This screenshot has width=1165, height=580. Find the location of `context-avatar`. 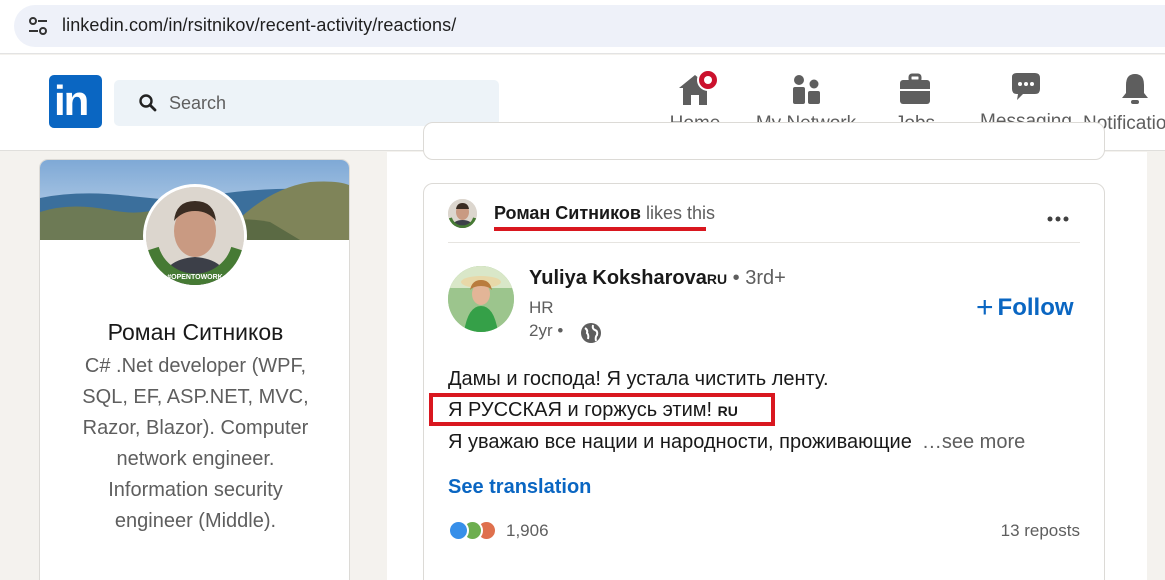

context-avatar is located at coordinates (462, 213).